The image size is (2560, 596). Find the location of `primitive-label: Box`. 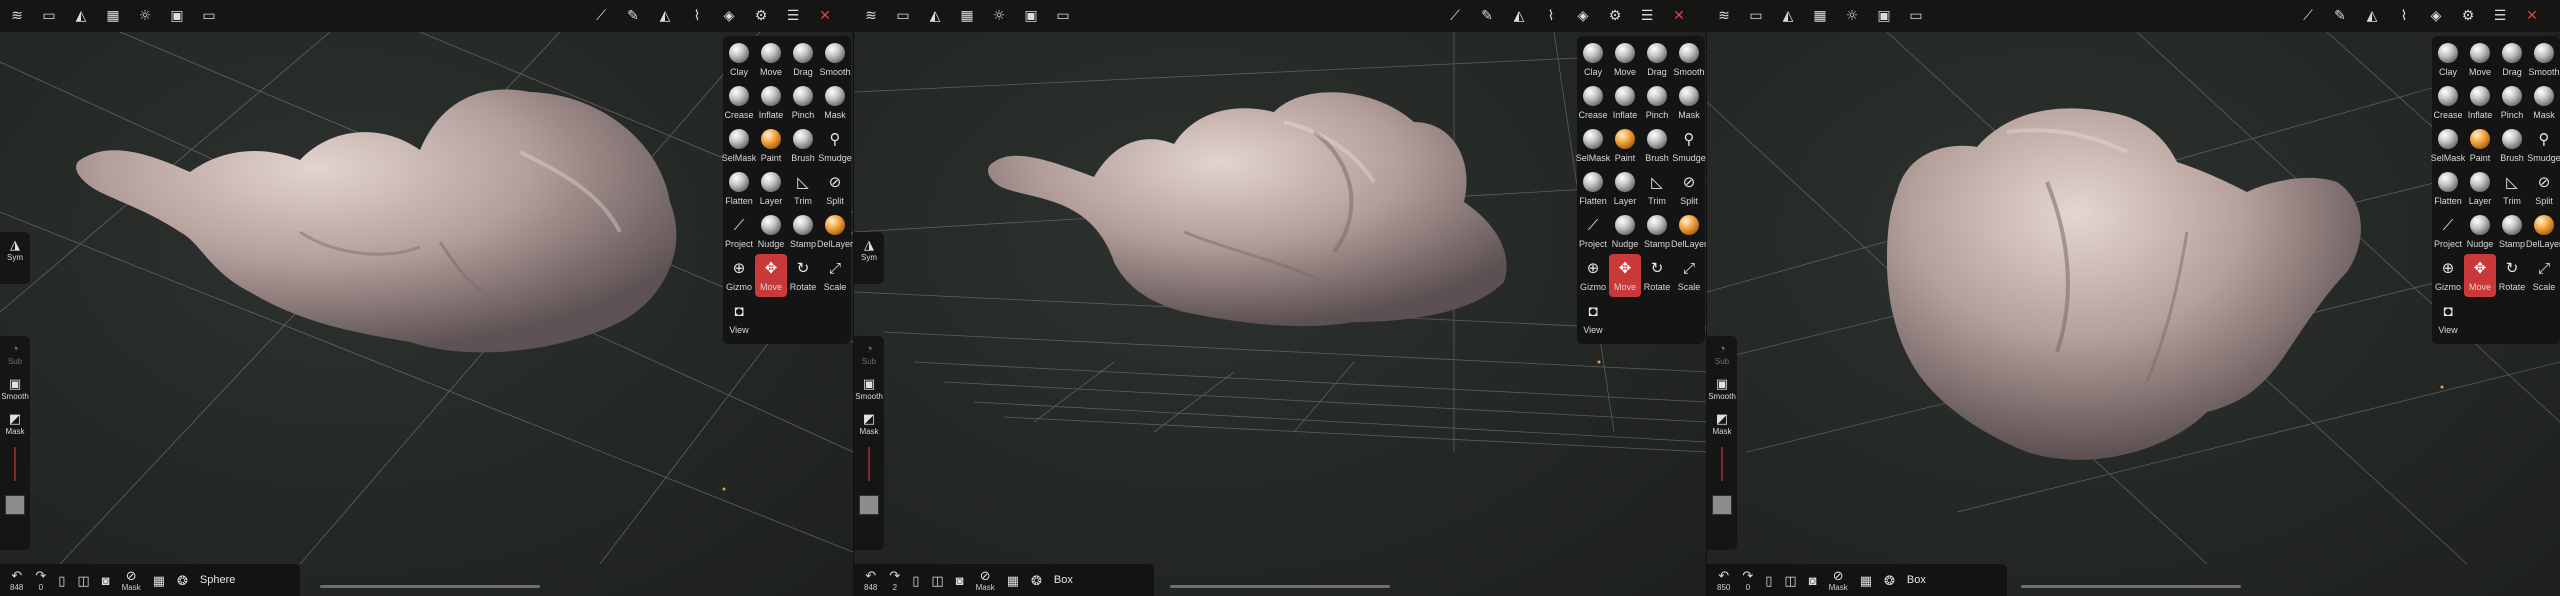

primitive-label: Box is located at coordinates (1063, 580).